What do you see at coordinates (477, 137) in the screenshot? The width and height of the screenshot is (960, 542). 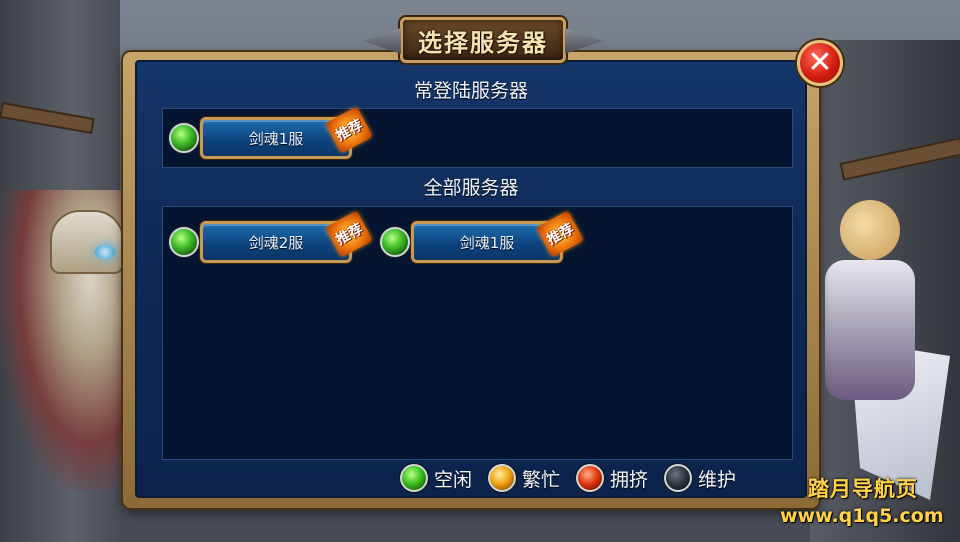 I see `frequent-servers-panel: 剑魂1服 推荐` at bounding box center [477, 137].